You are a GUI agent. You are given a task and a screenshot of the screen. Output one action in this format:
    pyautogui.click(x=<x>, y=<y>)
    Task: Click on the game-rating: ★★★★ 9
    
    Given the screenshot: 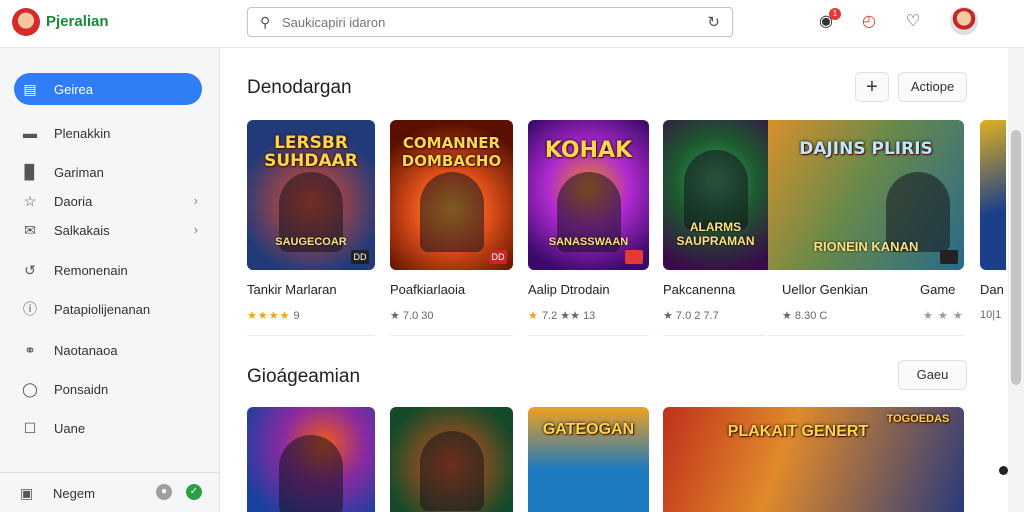 What is the action you would take?
    pyautogui.click(x=273, y=315)
    